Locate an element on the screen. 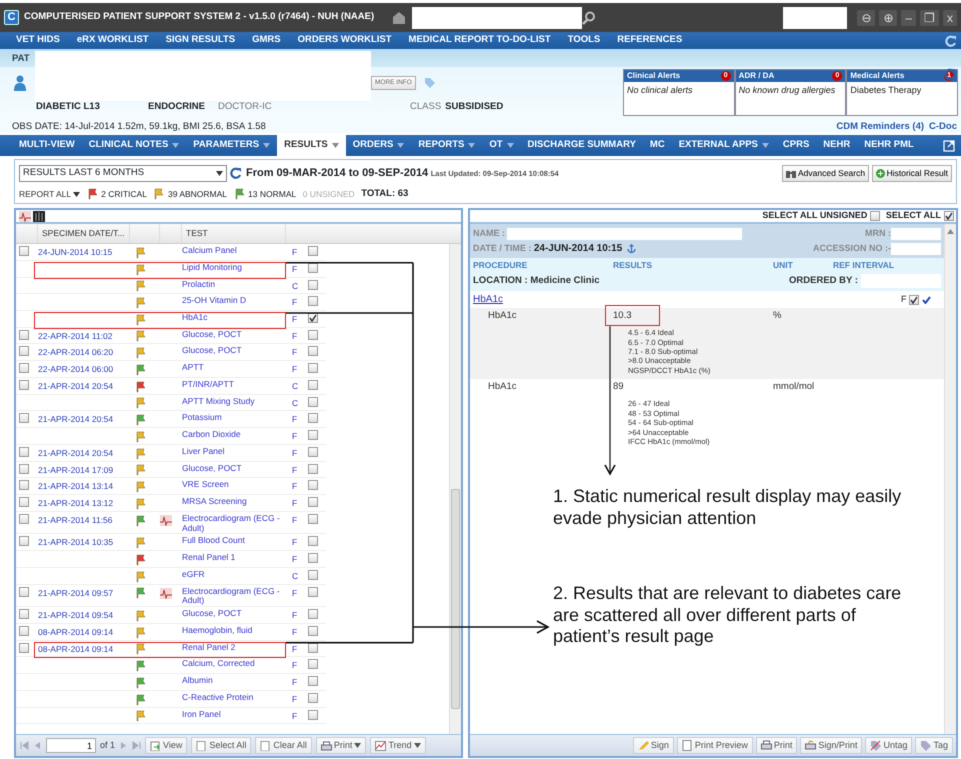 The image size is (961, 759). specimen-date: 21-APR-2014 13:12 is located at coordinates (76, 503).